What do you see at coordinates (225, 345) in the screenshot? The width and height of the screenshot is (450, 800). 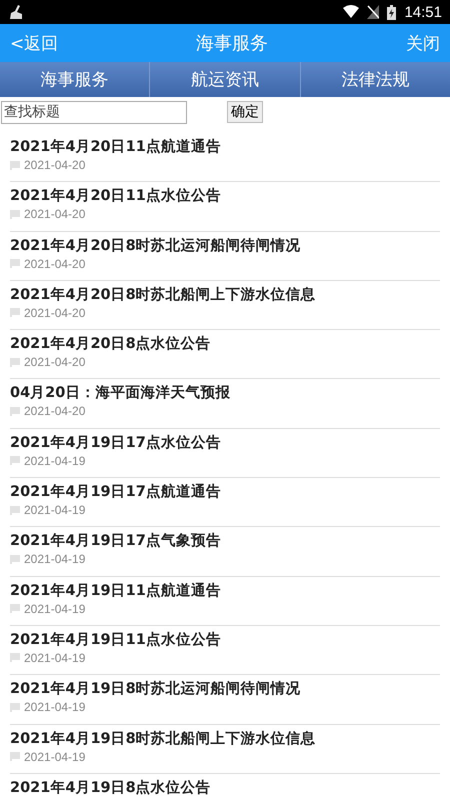 I see `article-title: 2021年4月20日8点水位公告` at bounding box center [225, 345].